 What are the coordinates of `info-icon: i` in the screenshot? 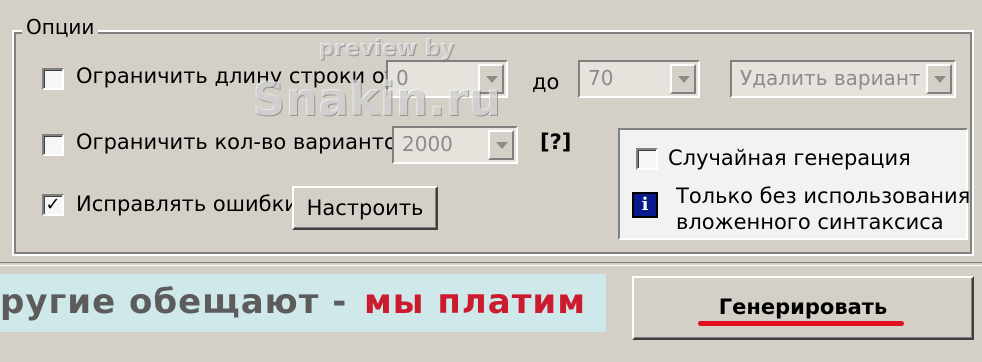 It's located at (645, 205).